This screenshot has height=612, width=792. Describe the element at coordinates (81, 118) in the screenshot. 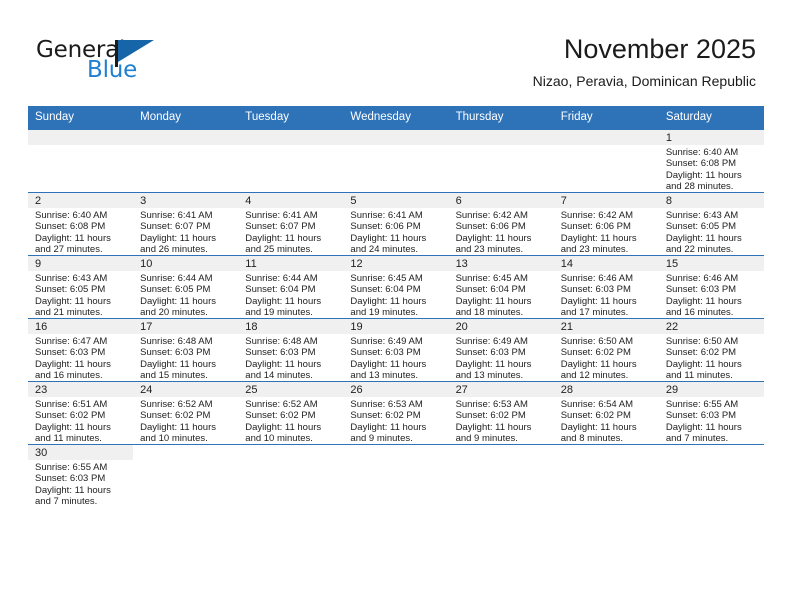

I see `weekday-header-sunday: Sunday` at that location.